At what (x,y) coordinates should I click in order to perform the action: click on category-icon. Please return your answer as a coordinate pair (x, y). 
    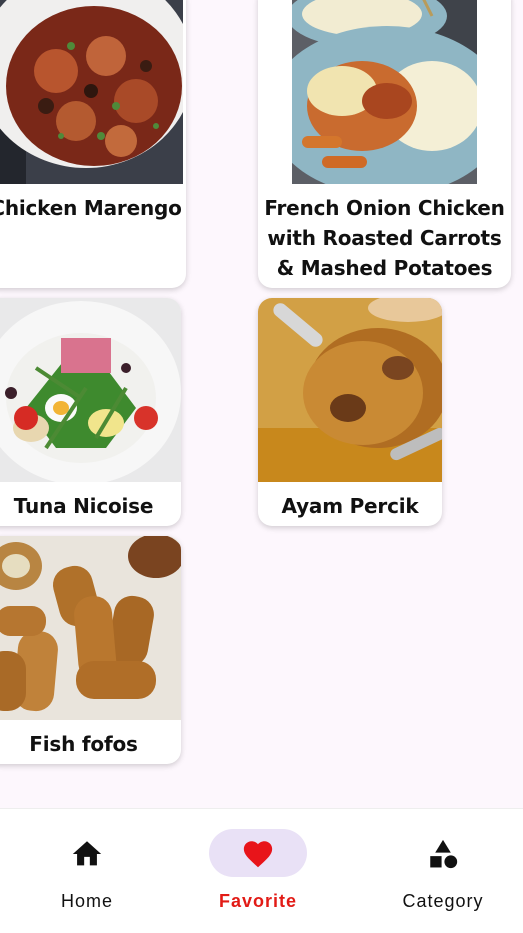
    Looking at the image, I should click on (444, 854).